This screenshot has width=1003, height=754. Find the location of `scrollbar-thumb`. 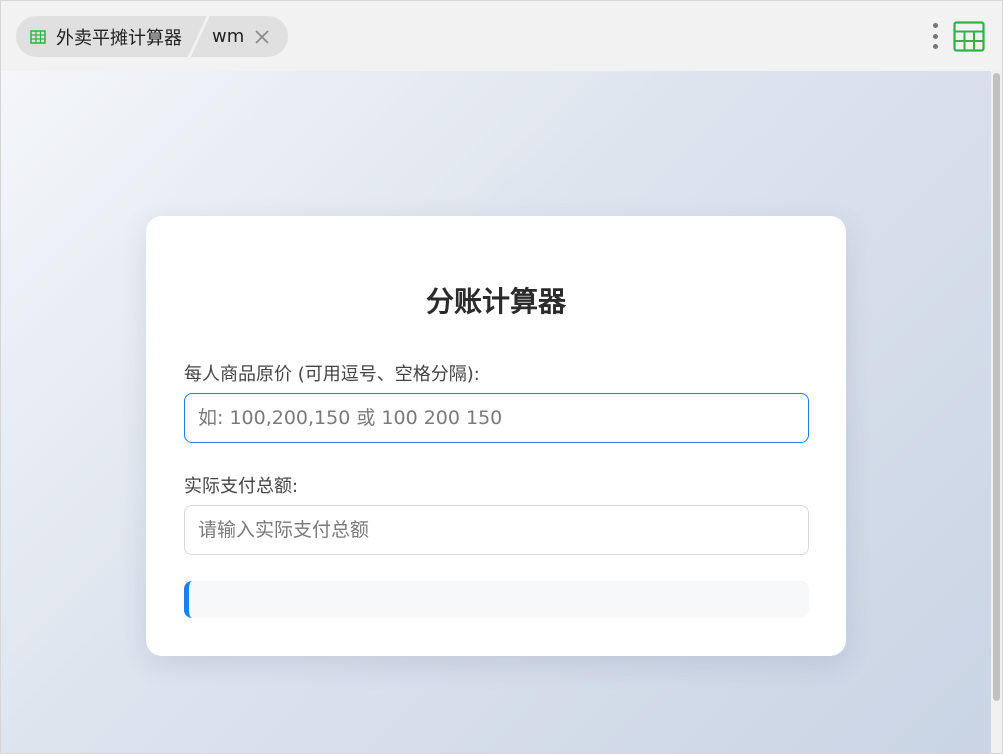

scrollbar-thumb is located at coordinates (996, 387).